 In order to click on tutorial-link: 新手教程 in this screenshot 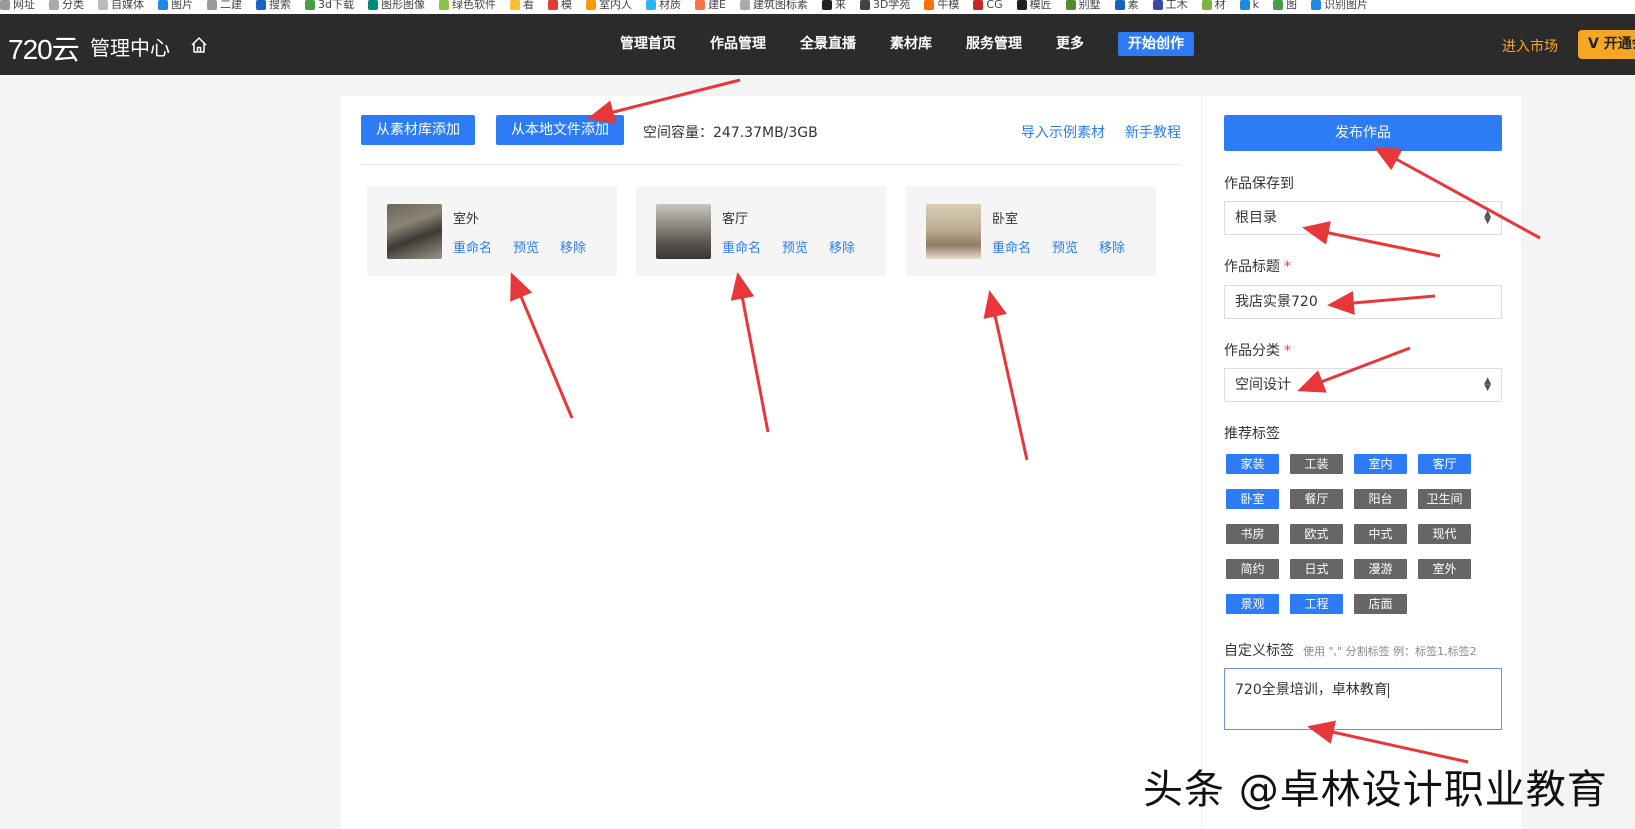, I will do `click(1153, 132)`.